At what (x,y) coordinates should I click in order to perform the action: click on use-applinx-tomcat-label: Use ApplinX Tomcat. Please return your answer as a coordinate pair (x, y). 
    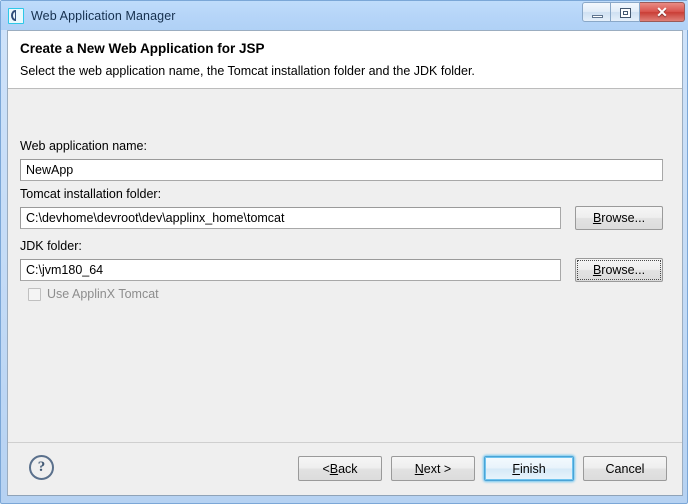
    Looking at the image, I should click on (103, 294).